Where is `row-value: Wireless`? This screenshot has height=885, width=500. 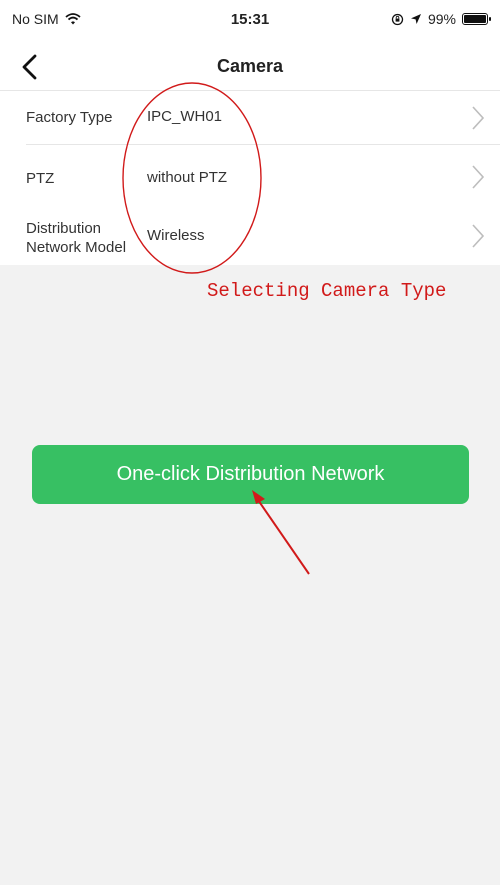 row-value: Wireless is located at coordinates (176, 235).